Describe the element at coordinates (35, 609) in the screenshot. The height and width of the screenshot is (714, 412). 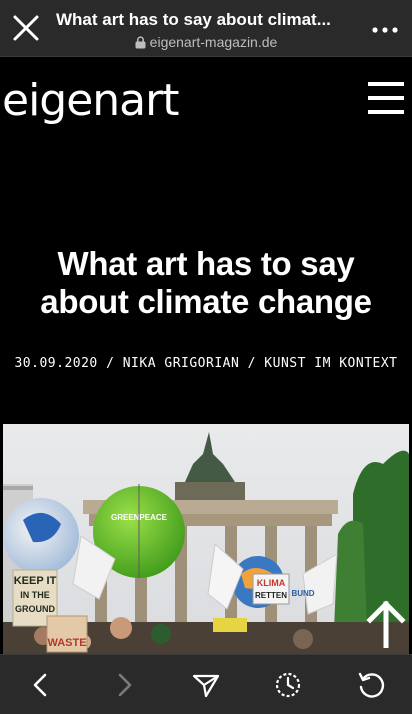
I see `sign-ground: GROUND` at that location.